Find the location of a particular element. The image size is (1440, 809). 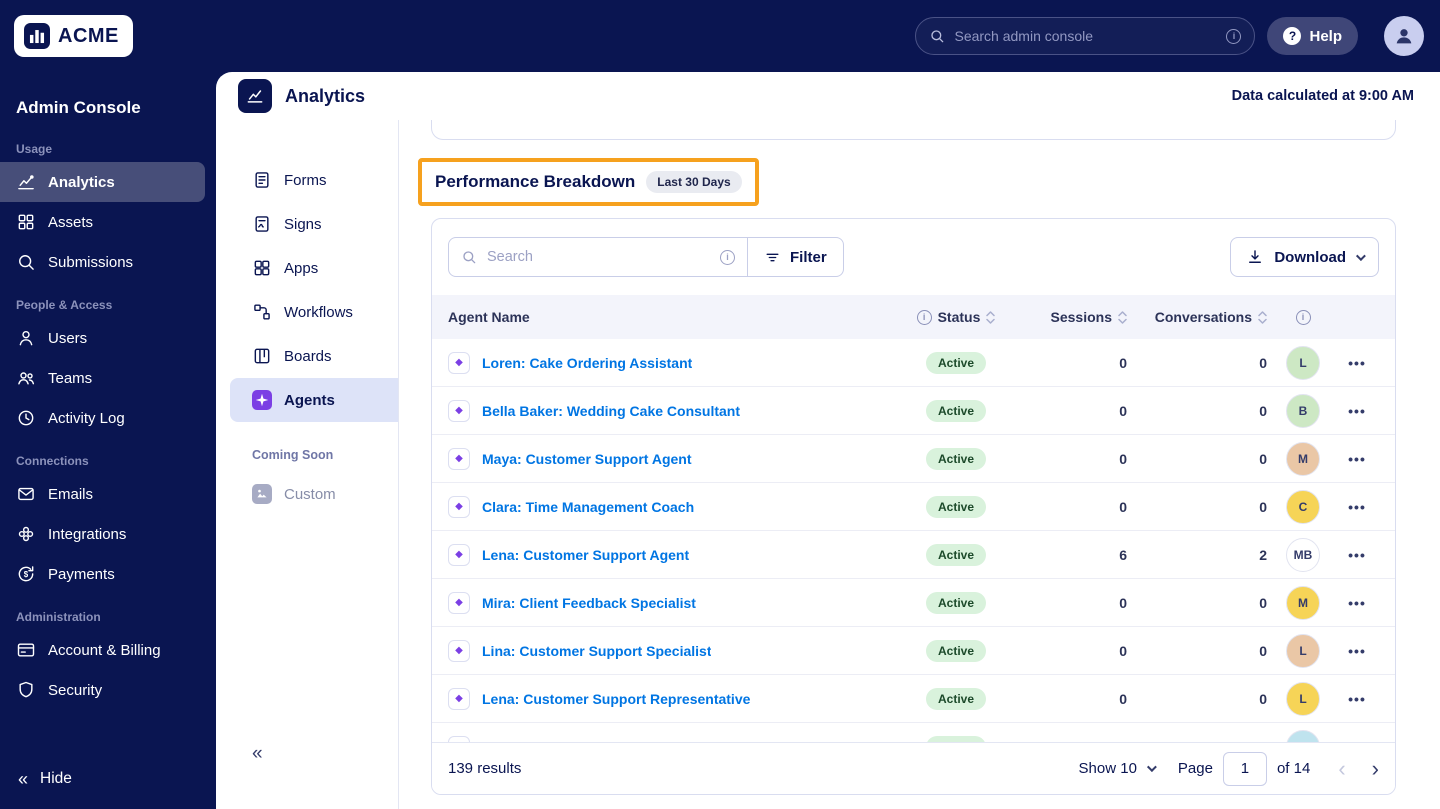

subnav-item-workflows: Workflows is located at coordinates (307, 312).